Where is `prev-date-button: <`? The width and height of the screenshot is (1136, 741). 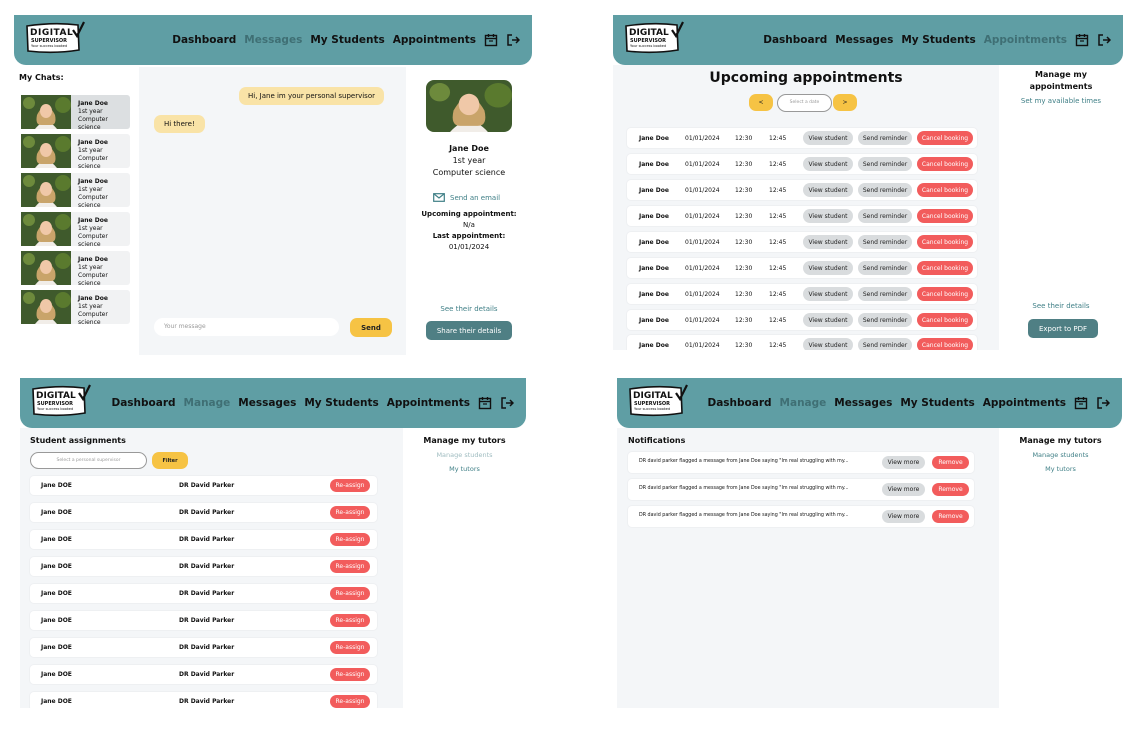
prev-date-button: < is located at coordinates (761, 102).